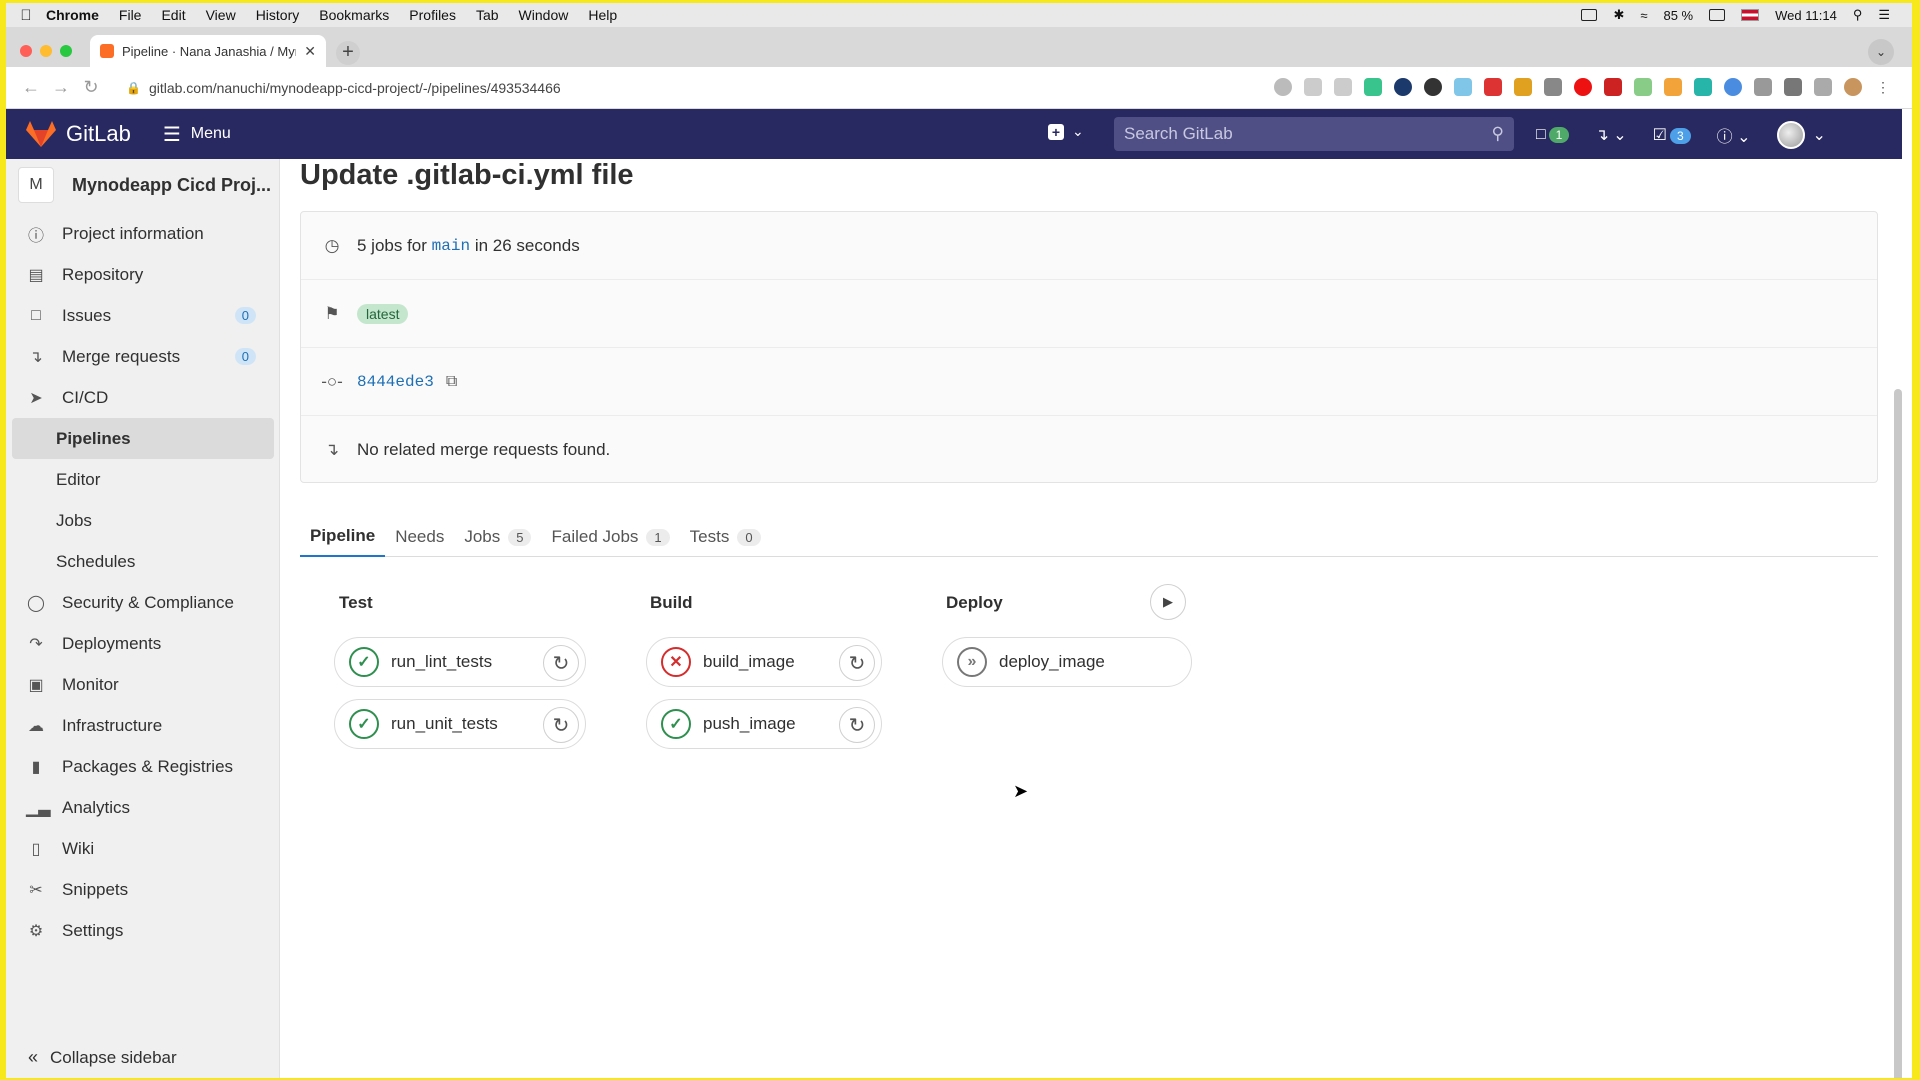 This screenshot has height=1080, width=1920. Describe the element at coordinates (451, 246) in the screenshot. I see `branch-link: main` at that location.